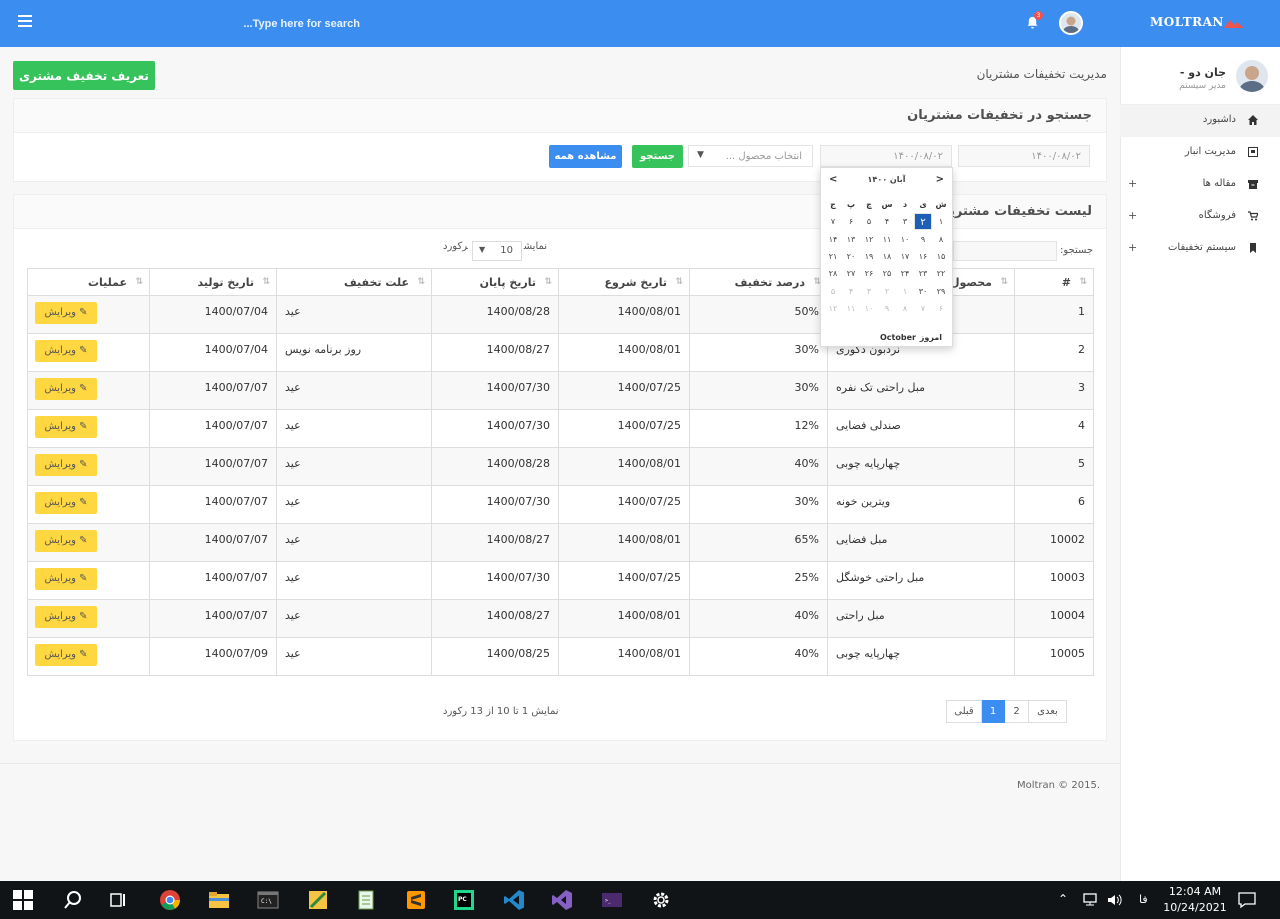  I want to click on column-header: ⇅ تاریخ تولید, so click(213, 282).